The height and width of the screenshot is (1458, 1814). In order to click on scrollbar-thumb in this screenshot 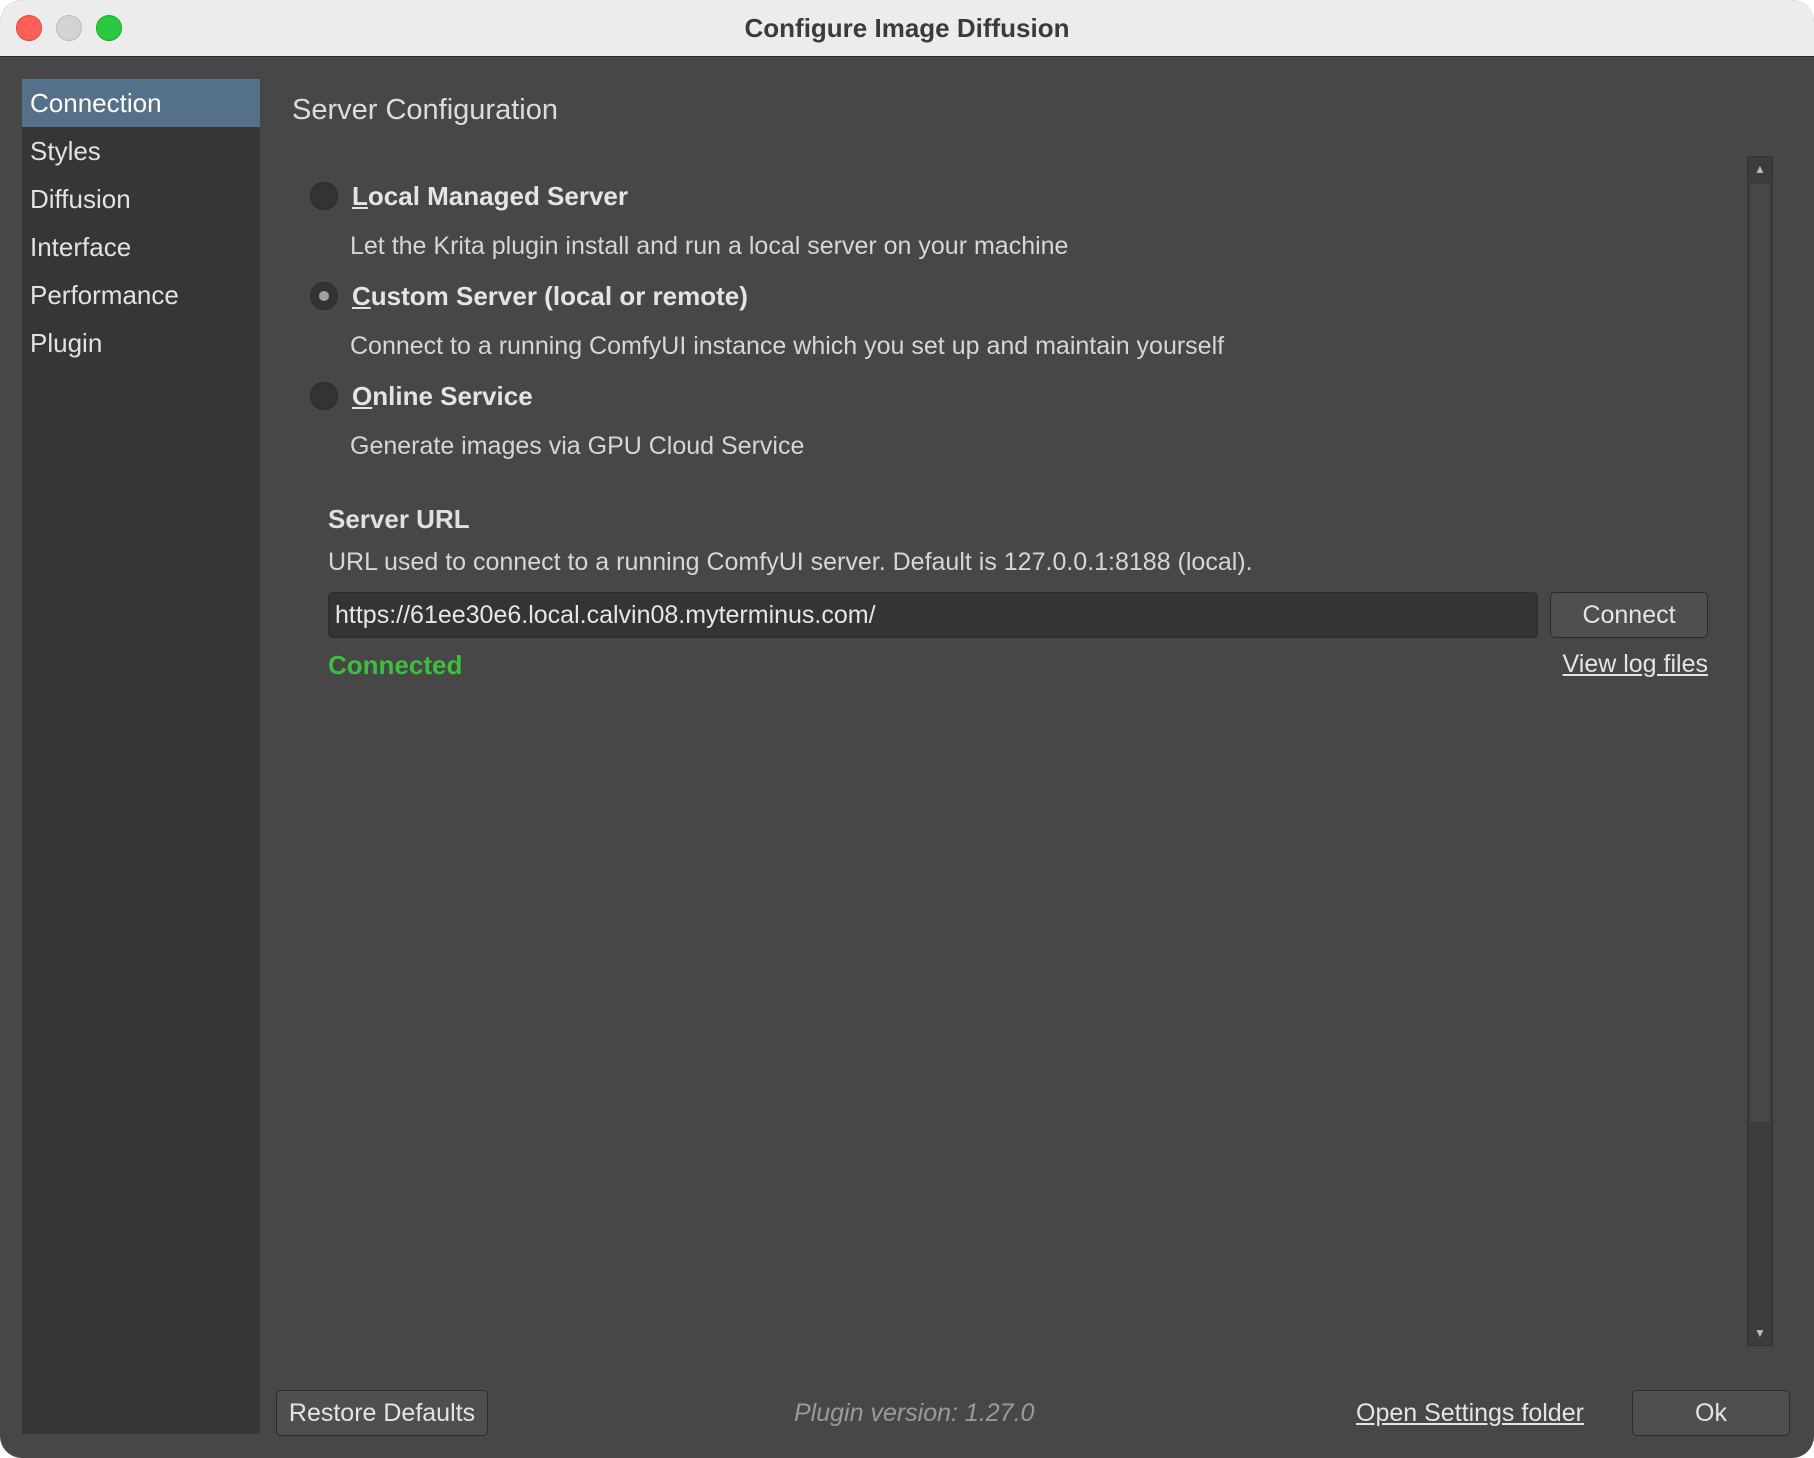, I will do `click(1760, 653)`.